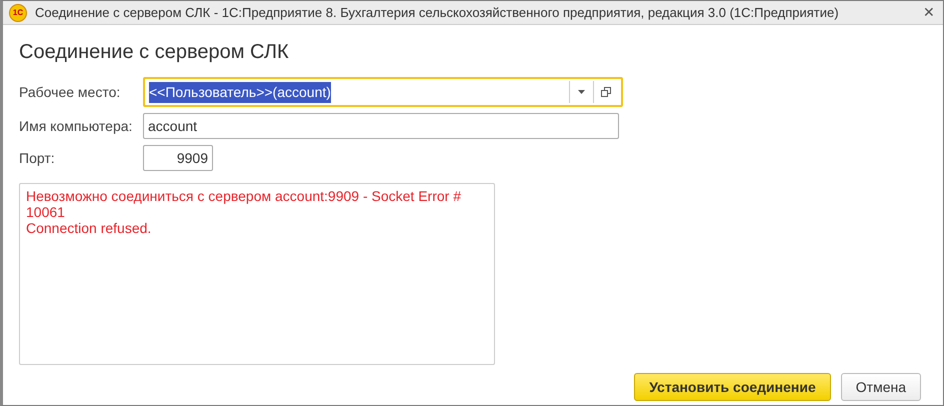 Image resolution: width=944 pixels, height=406 pixels. I want to click on combo-field: <<Пользователь>>(account), so click(383, 92).